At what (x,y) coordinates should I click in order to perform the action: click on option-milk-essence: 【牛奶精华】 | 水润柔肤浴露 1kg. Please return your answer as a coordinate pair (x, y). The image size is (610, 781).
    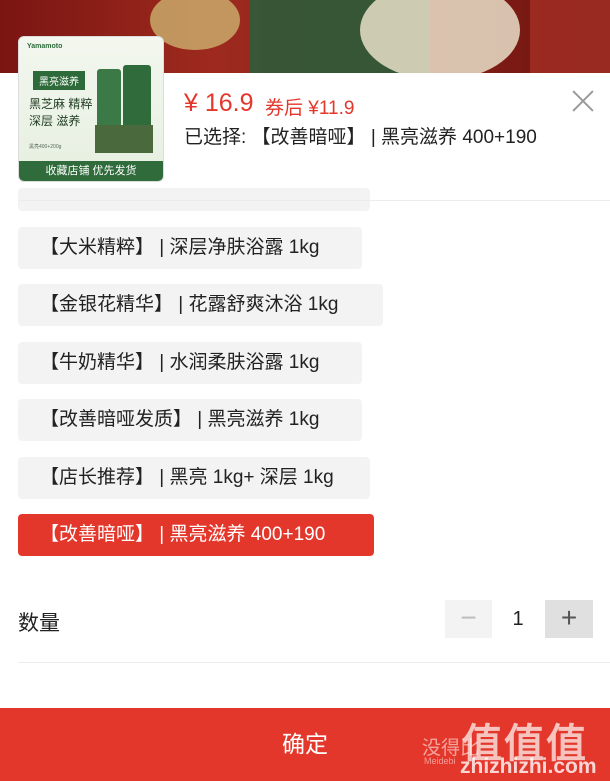
    Looking at the image, I should click on (190, 363).